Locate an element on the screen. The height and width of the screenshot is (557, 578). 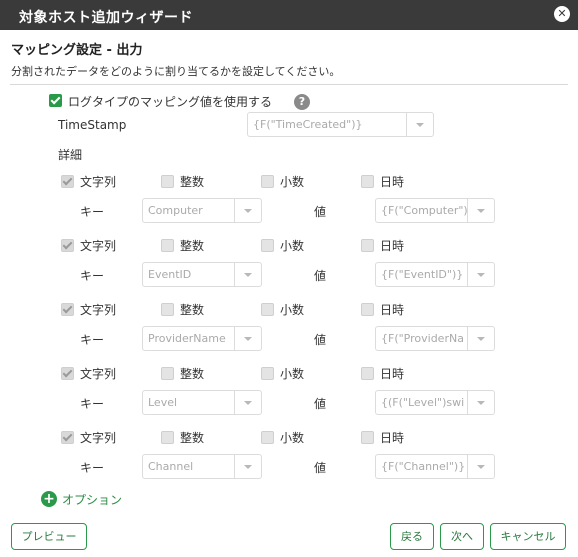
help-icon: ? is located at coordinates (302, 102).